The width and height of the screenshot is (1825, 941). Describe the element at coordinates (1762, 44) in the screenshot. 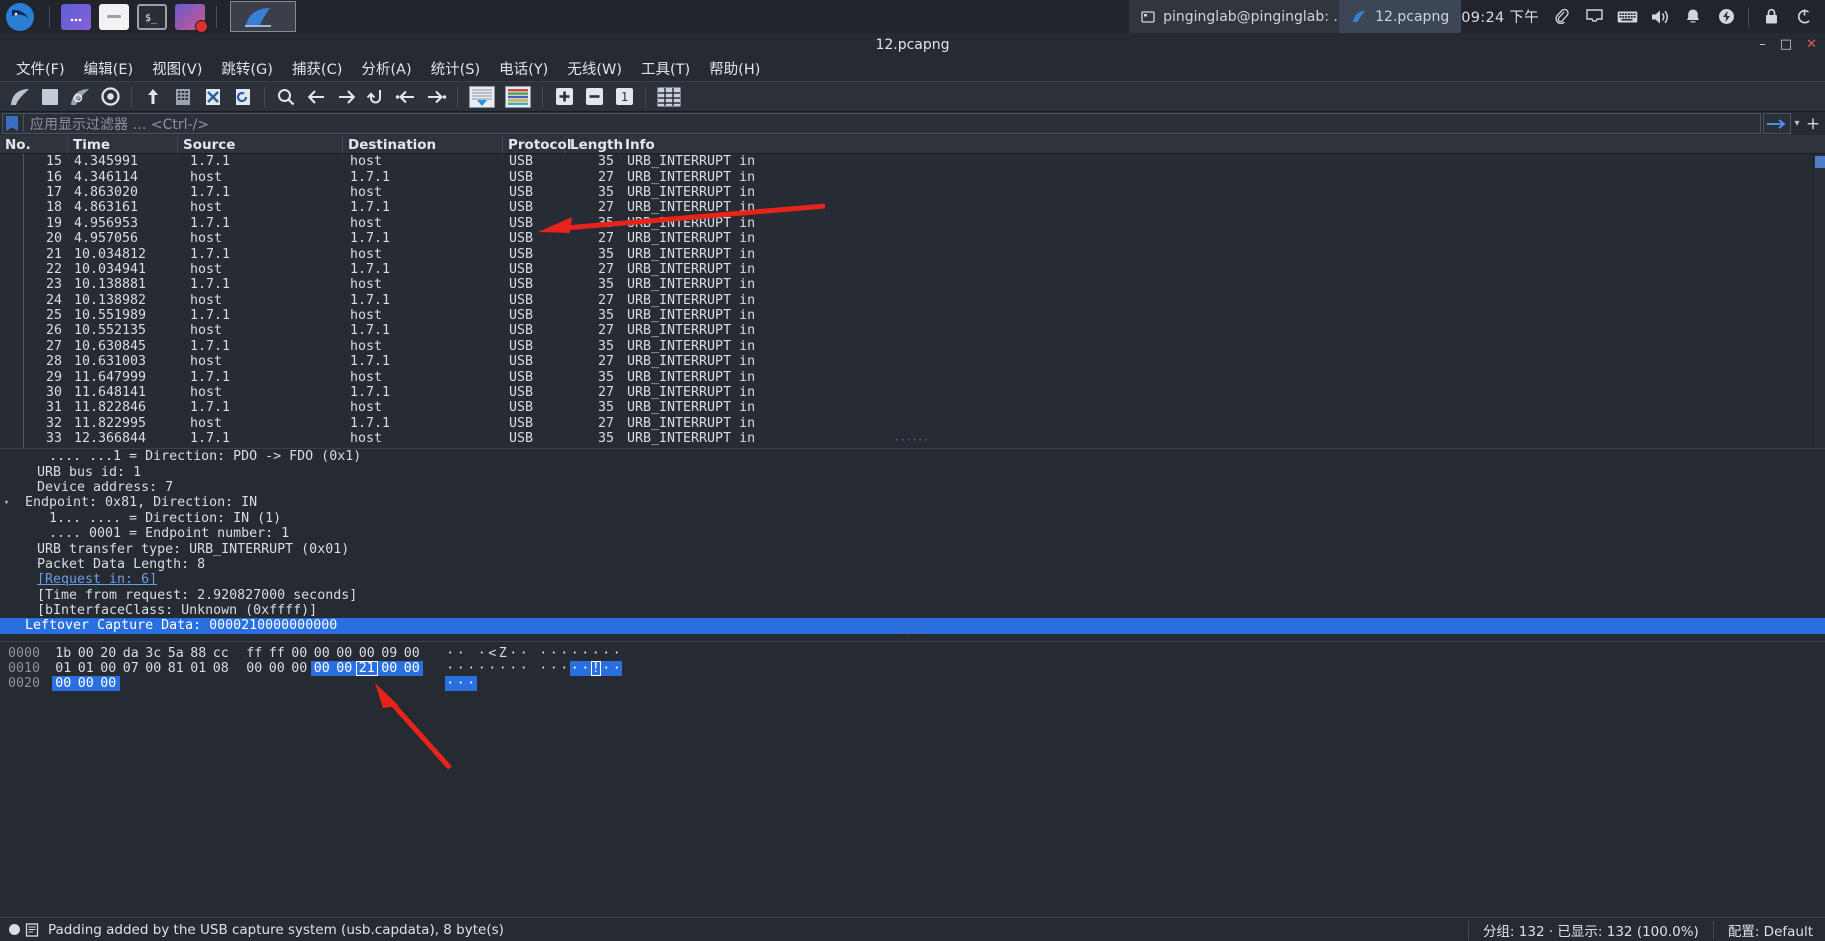

I see `minimize-button: –` at that location.